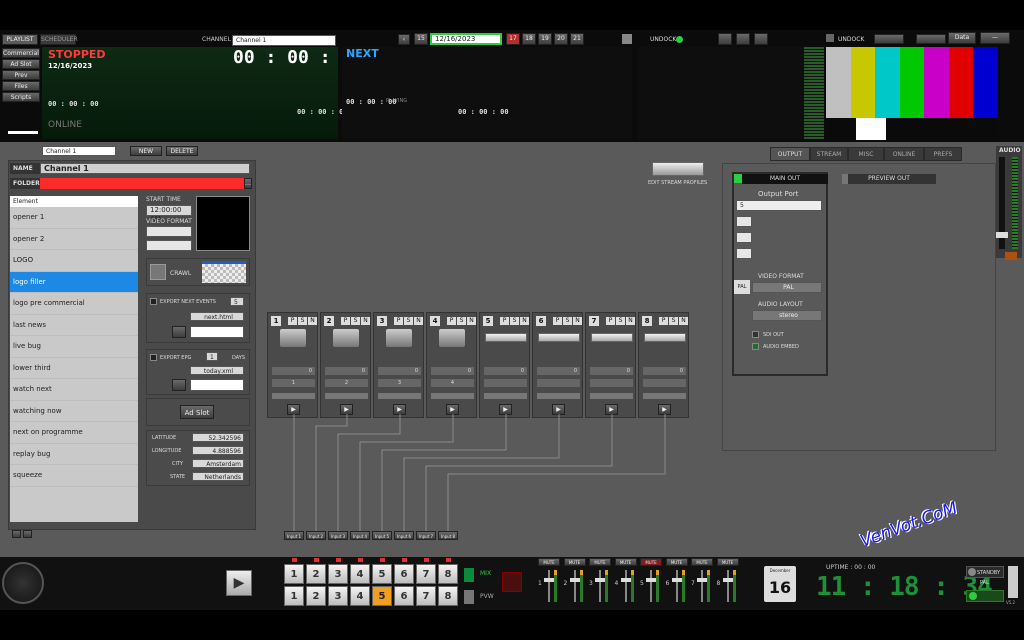 The height and width of the screenshot is (640, 1024). Describe the element at coordinates (485, 573) in the screenshot. I see `mix-label: MIX` at that location.